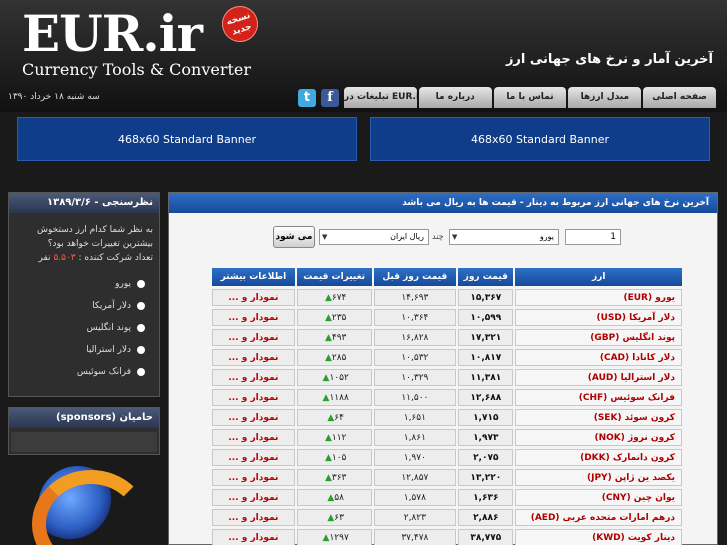 The height and width of the screenshot is (545, 727). What do you see at coordinates (339, 517) in the screenshot?
I see `price-change-value: ۶۳` at bounding box center [339, 517].